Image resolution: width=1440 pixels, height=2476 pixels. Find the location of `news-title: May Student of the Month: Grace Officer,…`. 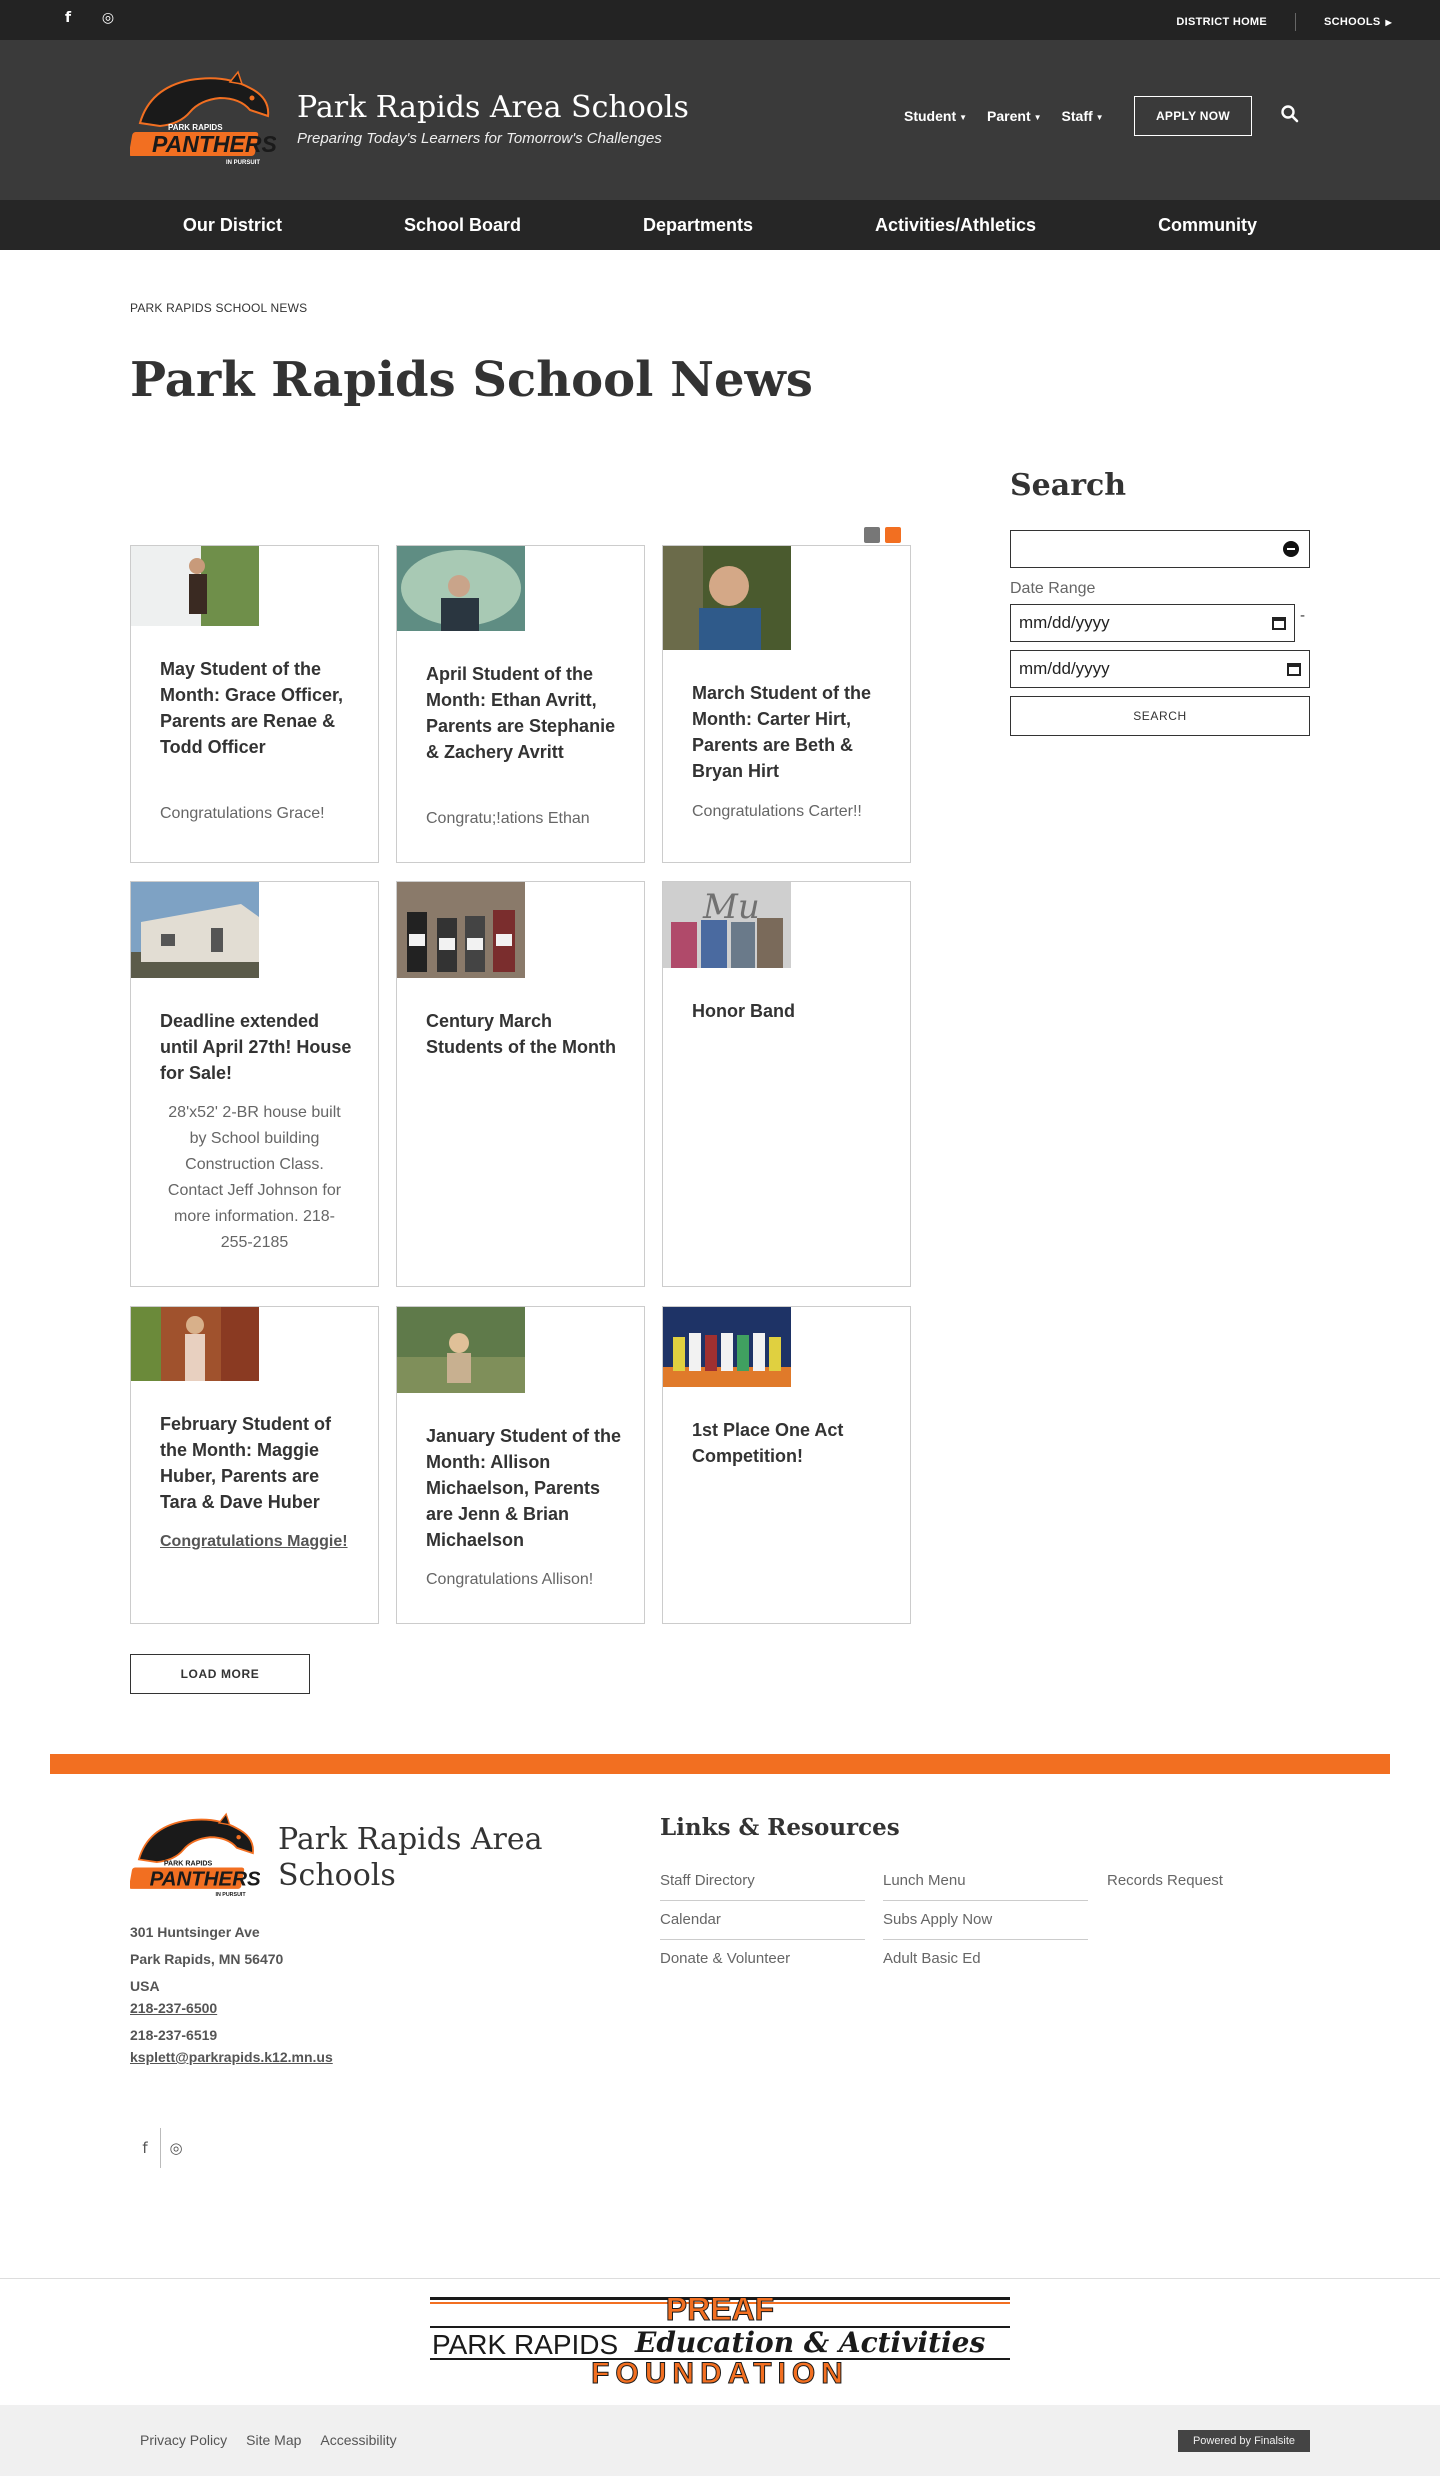

news-title: May Student of the Month: Grace Officer,… is located at coordinates (258, 708).